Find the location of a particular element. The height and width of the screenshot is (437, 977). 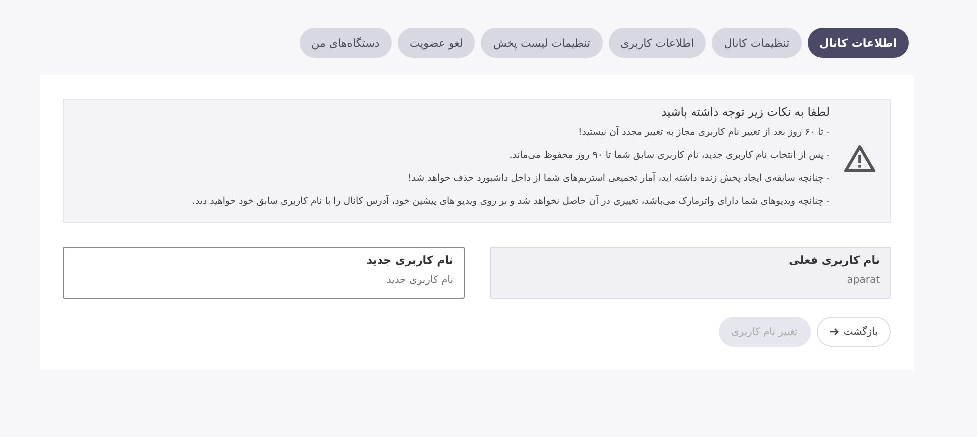

notice-title: لطفا به نکات زیر توجه داشته باشید is located at coordinates (745, 112).